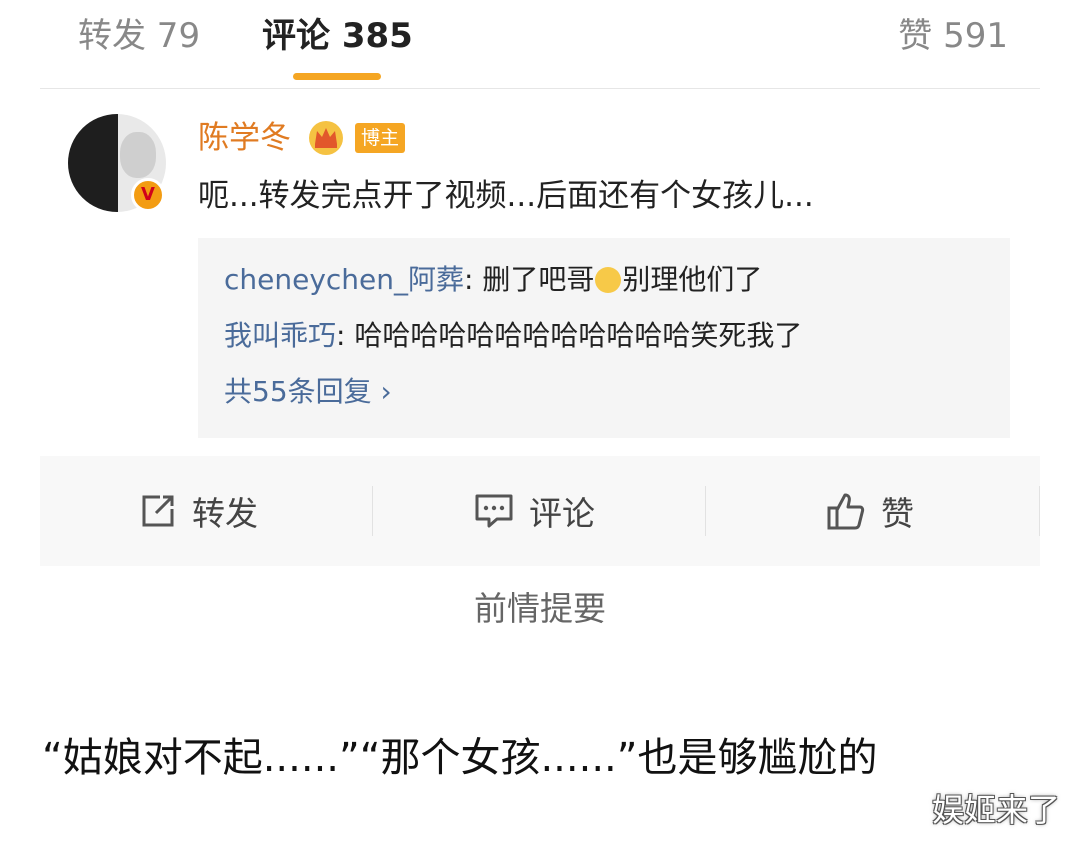 The height and width of the screenshot is (849, 1080). Describe the element at coordinates (337, 36) in the screenshot. I see `tab-comment: 评论 385` at that location.